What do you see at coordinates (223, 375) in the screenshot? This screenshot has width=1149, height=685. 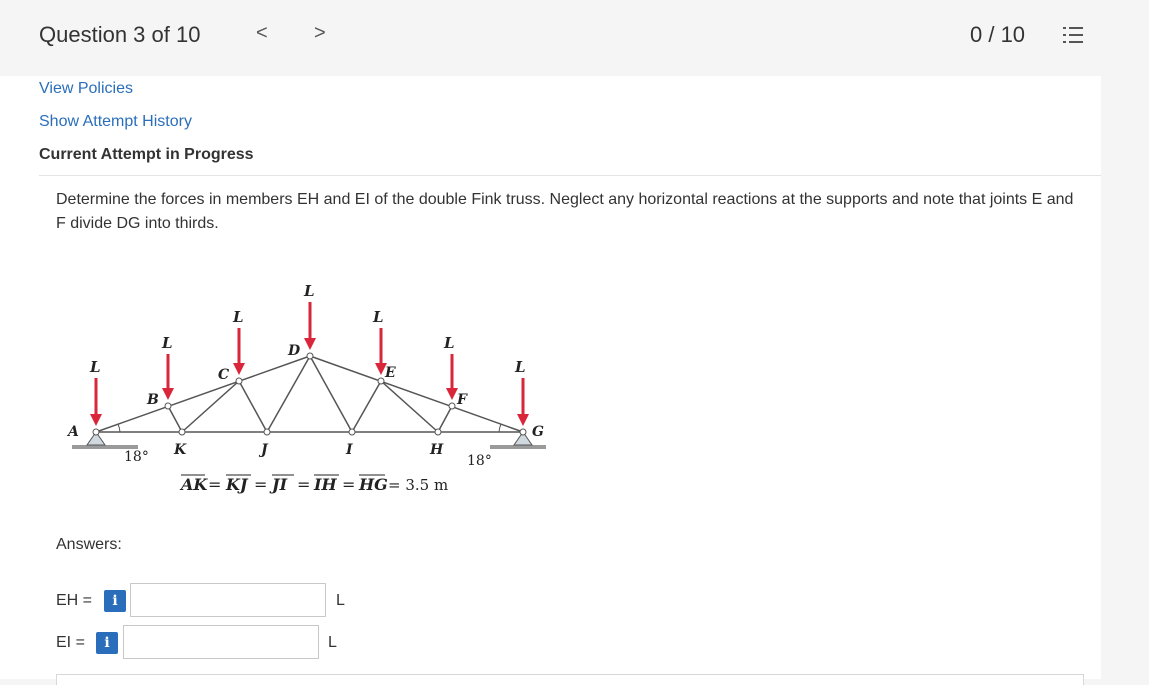 I see `joint-label-c: C` at bounding box center [223, 375].